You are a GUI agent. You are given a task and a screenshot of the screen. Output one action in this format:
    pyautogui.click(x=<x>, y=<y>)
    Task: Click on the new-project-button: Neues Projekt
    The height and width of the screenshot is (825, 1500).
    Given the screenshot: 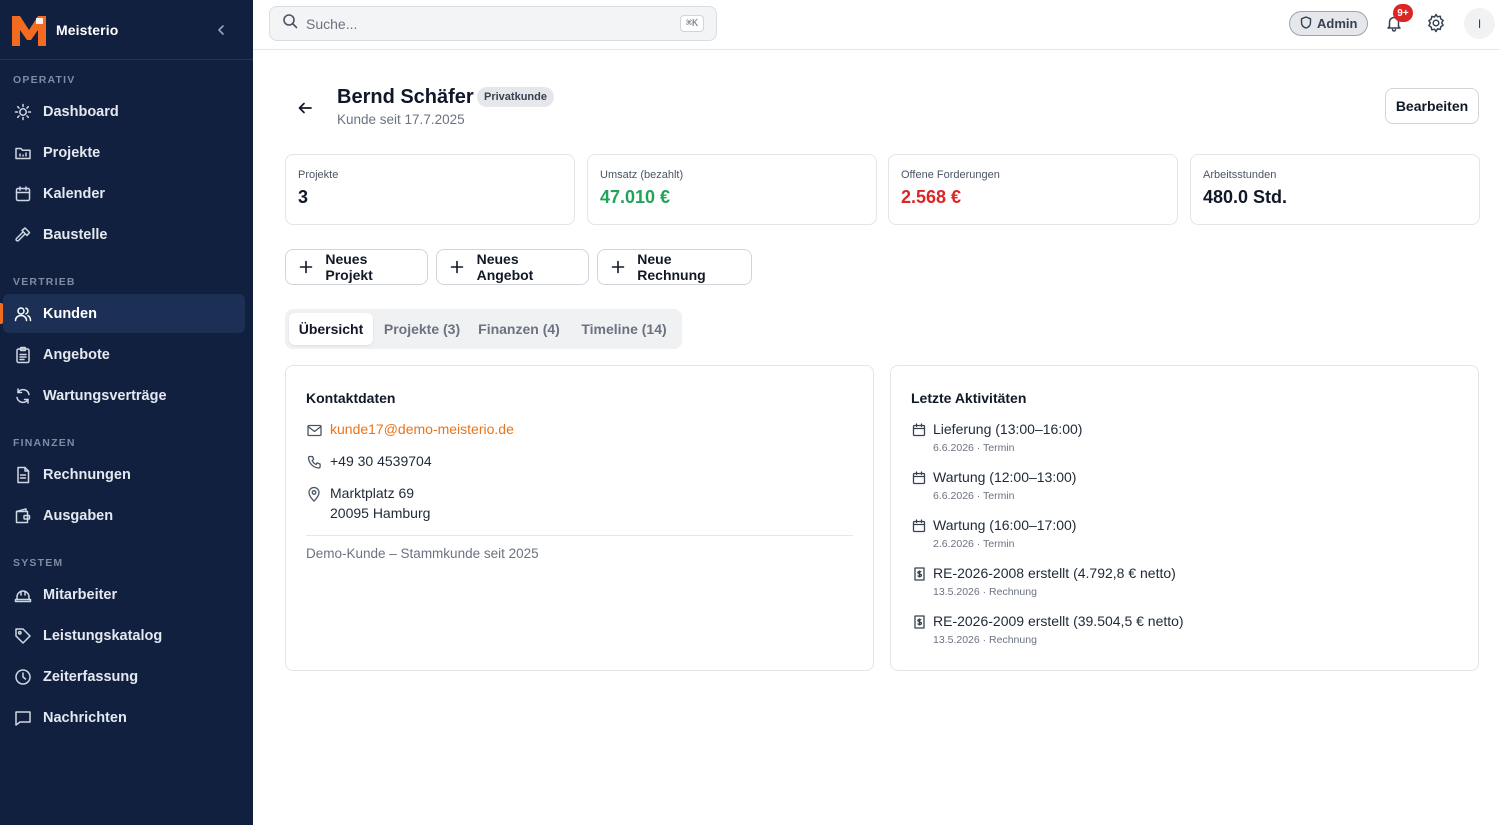 What is the action you would take?
    pyautogui.click(x=356, y=267)
    